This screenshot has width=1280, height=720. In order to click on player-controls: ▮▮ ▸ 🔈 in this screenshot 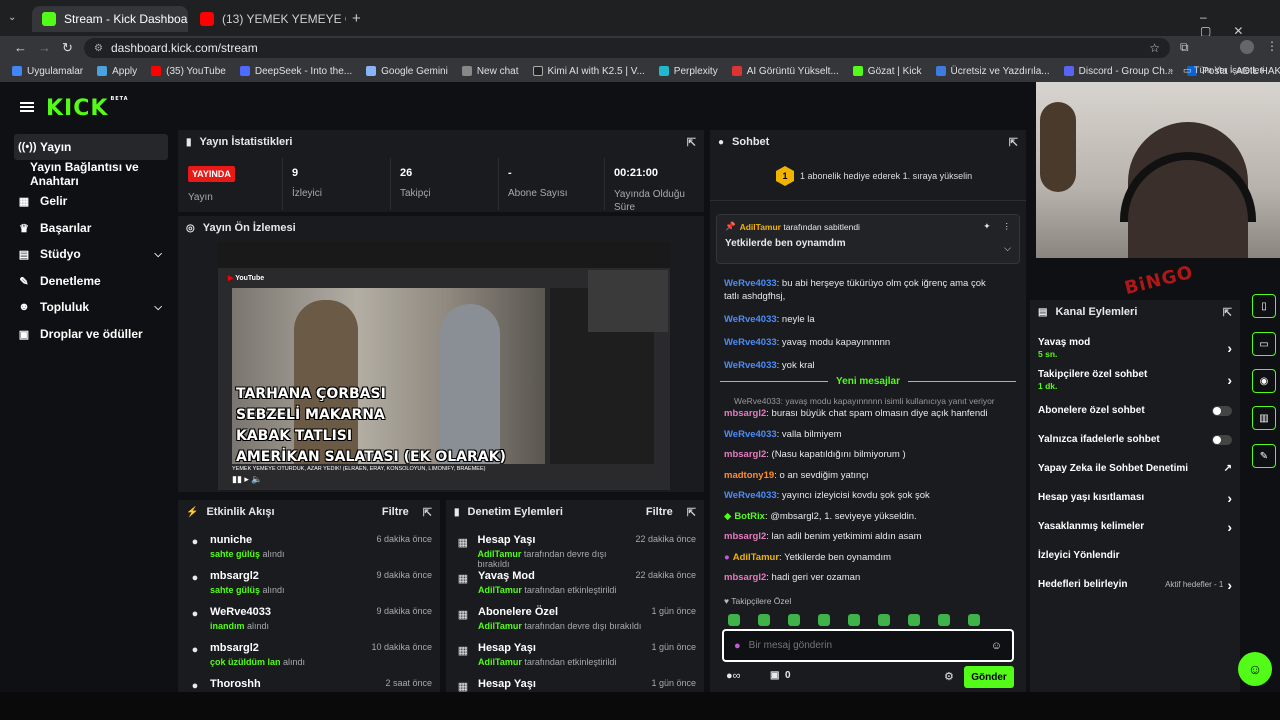, I will do `click(450, 481)`.